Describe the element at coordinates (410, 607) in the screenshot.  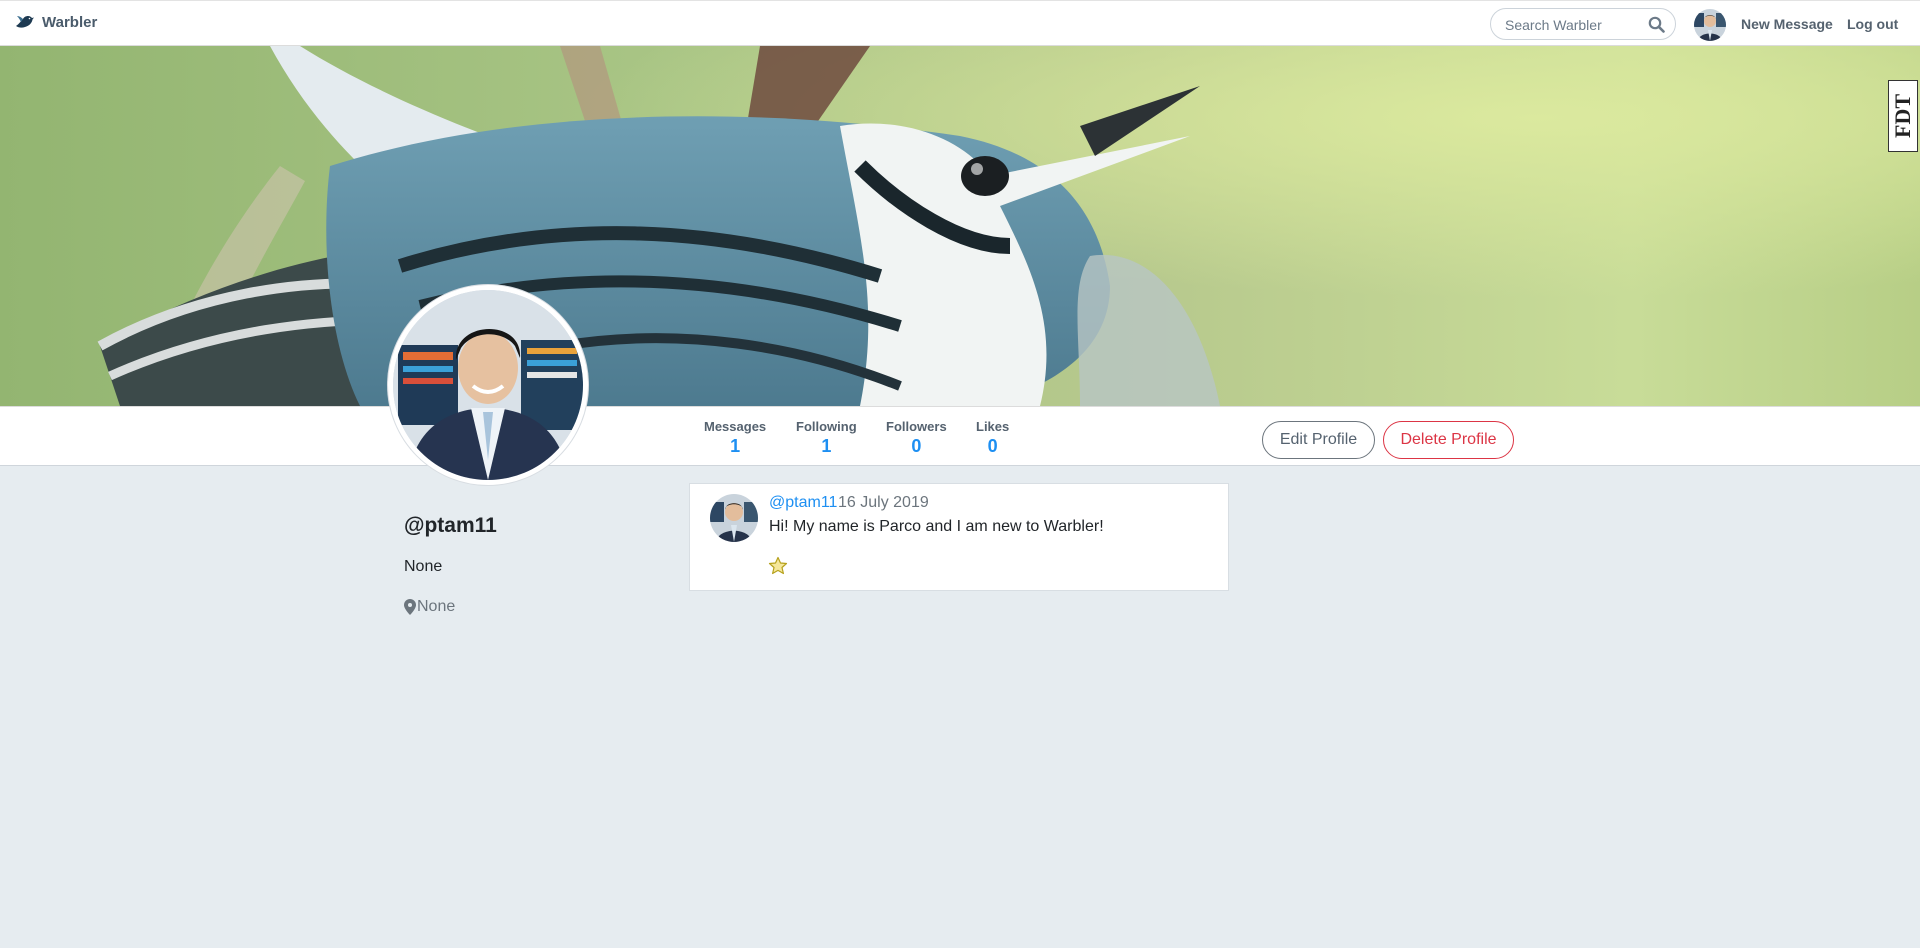
I see `map-pin-icon` at that location.